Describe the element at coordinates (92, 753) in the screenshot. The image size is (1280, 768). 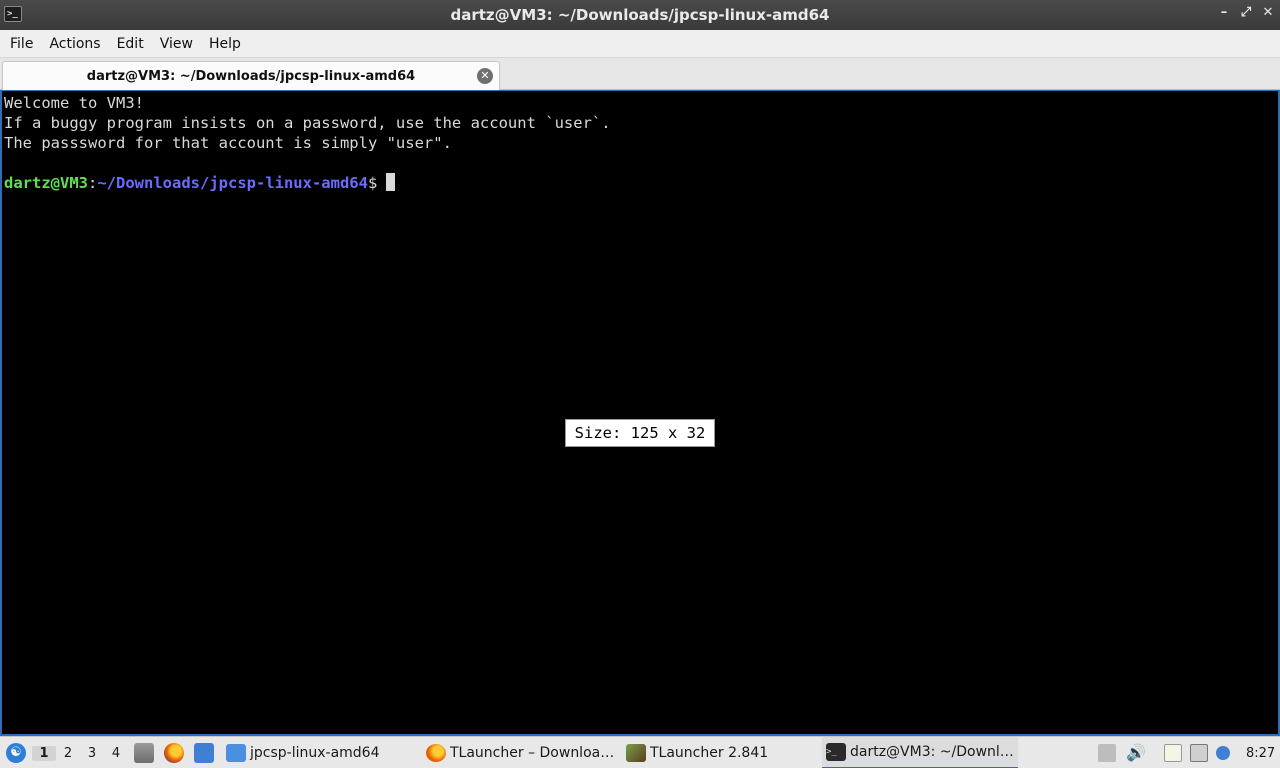
I see `workspace-3: 3` at that location.